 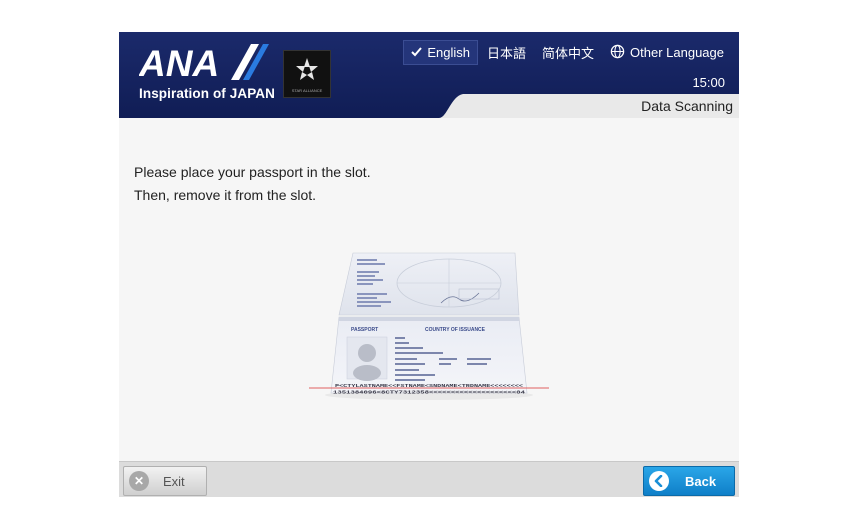 I want to click on instruction-line-1: Please place your passport in the slot., so click(x=252, y=172).